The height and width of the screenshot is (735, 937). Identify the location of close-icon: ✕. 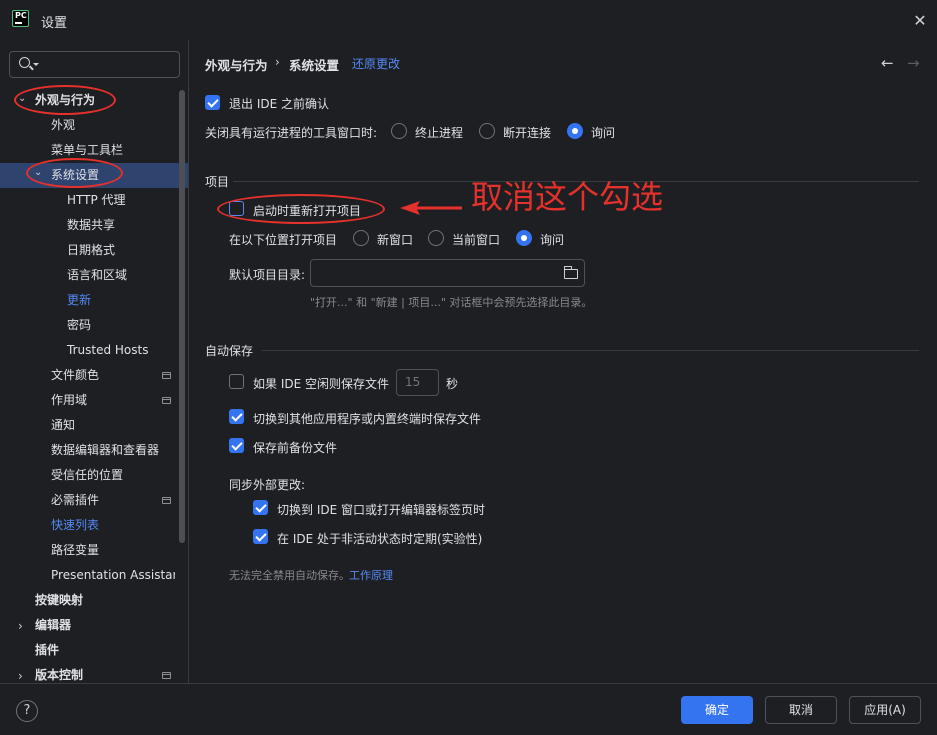
(920, 21).